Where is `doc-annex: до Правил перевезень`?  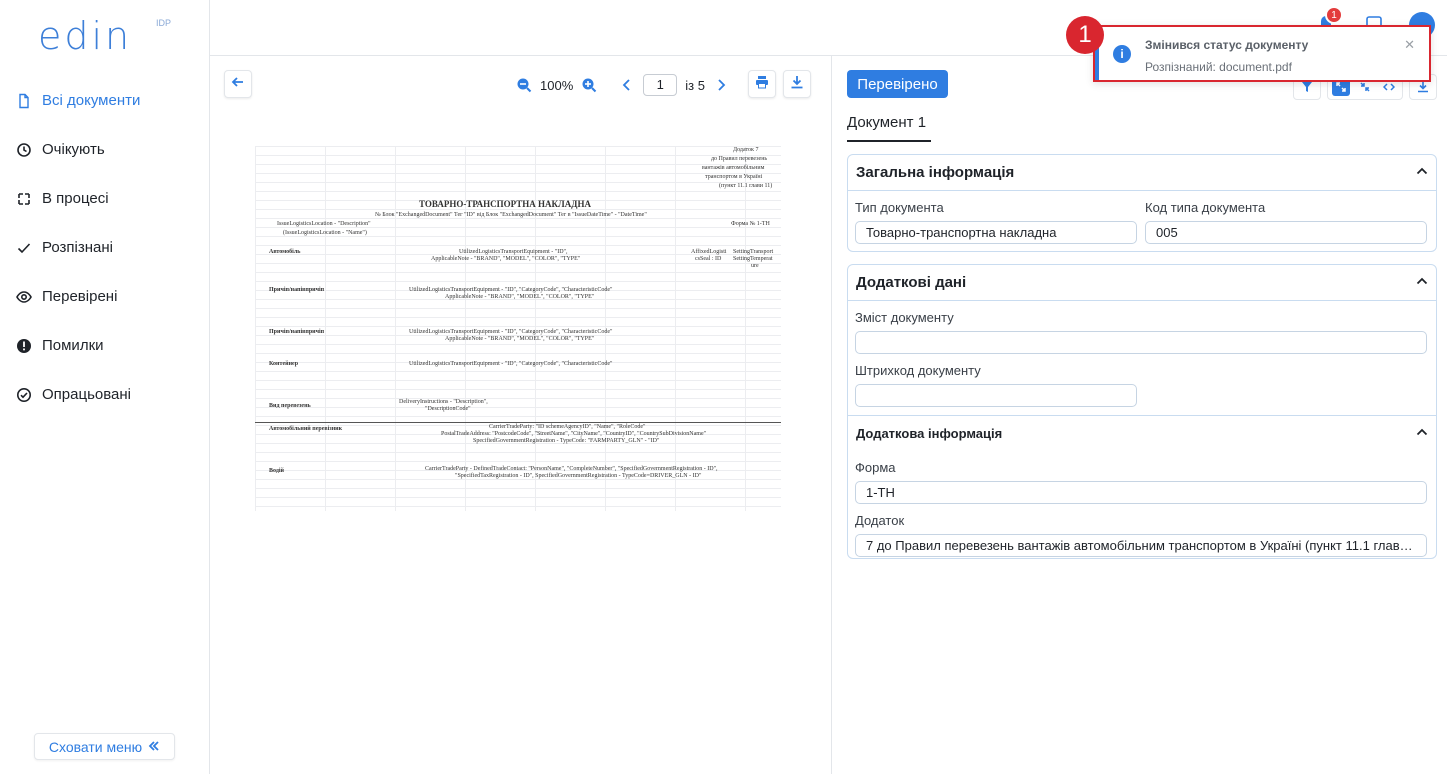 doc-annex: до Правил перевезень is located at coordinates (739, 159).